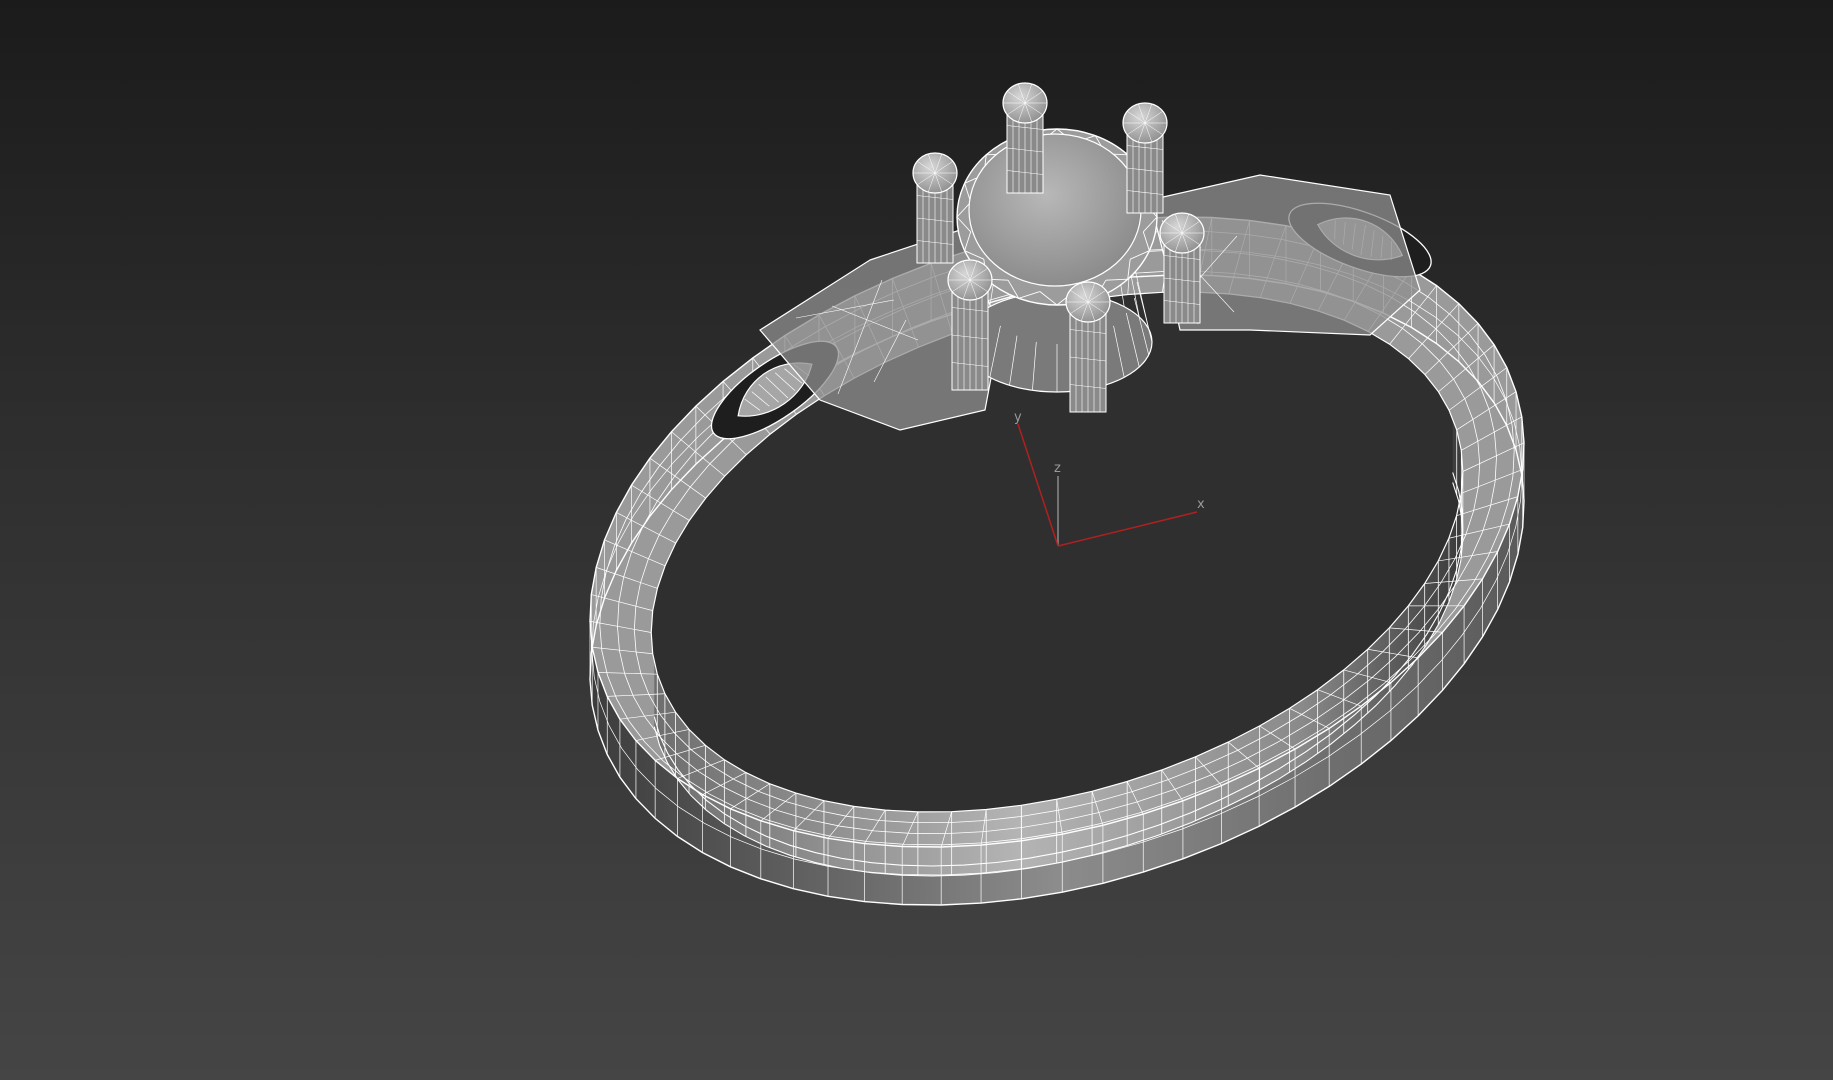 Image resolution: width=1833 pixels, height=1080 pixels. I want to click on axis-label-y: y, so click(1018, 417).